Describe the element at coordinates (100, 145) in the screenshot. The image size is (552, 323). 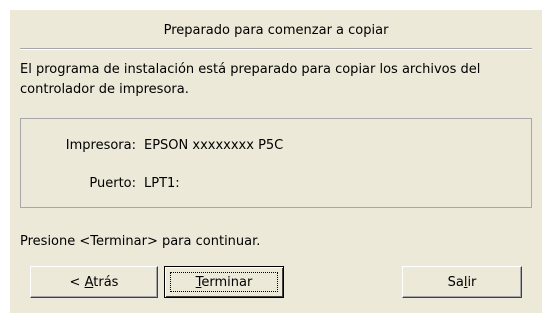
I see `printer-label: Impresora:` at that location.